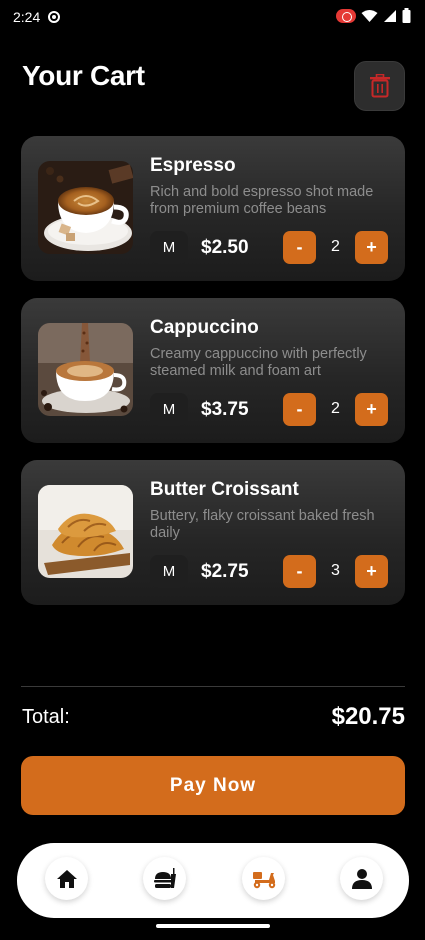 The height and width of the screenshot is (940, 425). What do you see at coordinates (213, 785) in the screenshot?
I see `pay-now-button: Pay Now` at bounding box center [213, 785].